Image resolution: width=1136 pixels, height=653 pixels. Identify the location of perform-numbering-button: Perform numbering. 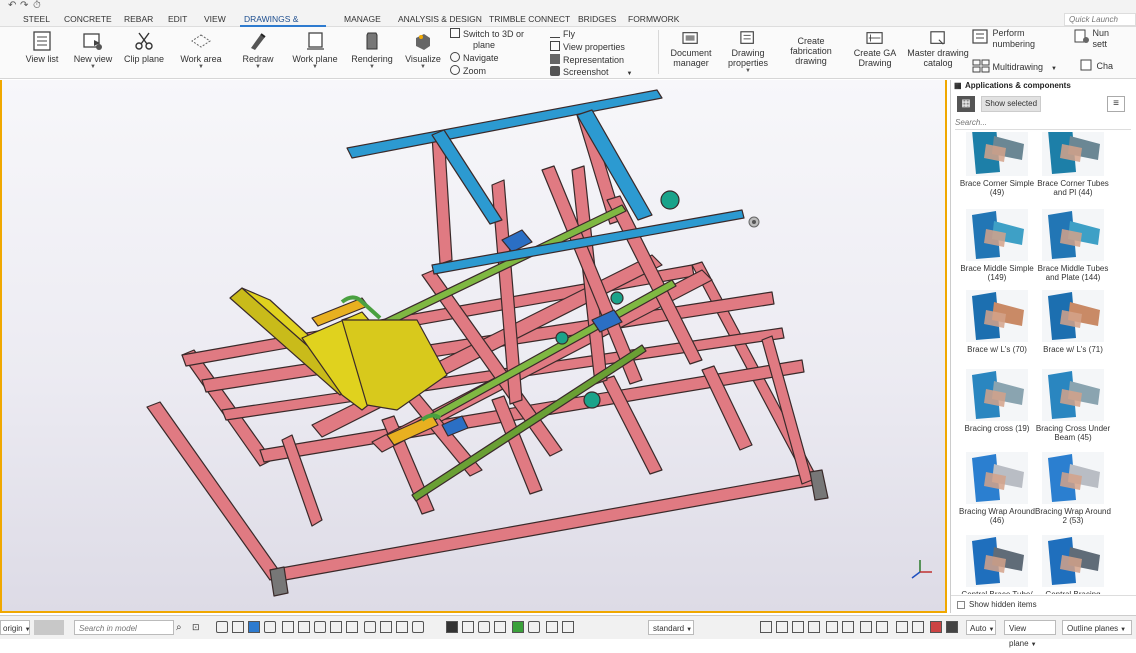
(1003, 39).